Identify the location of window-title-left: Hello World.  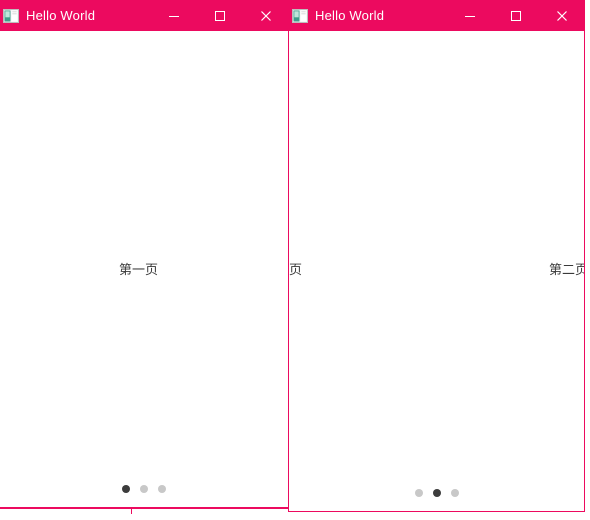
(61, 15).